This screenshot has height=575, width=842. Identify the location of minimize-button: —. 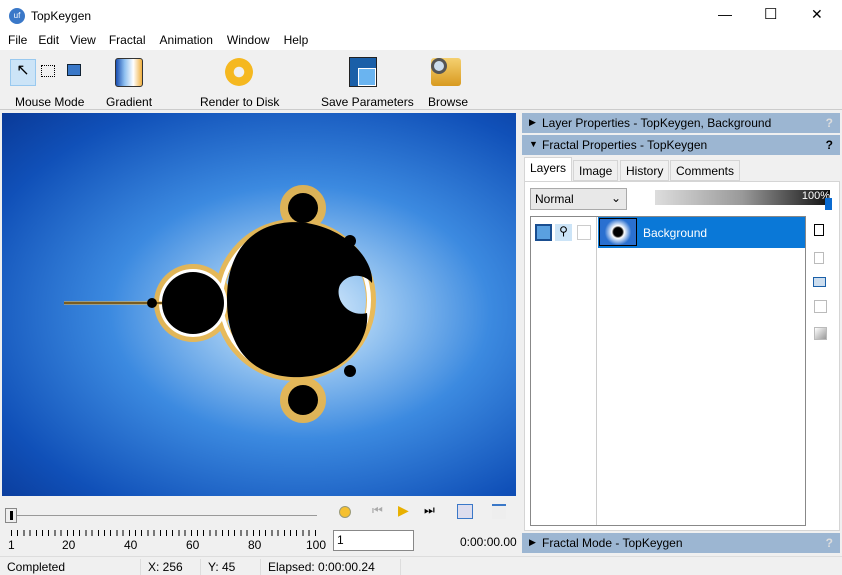
(725, 14).